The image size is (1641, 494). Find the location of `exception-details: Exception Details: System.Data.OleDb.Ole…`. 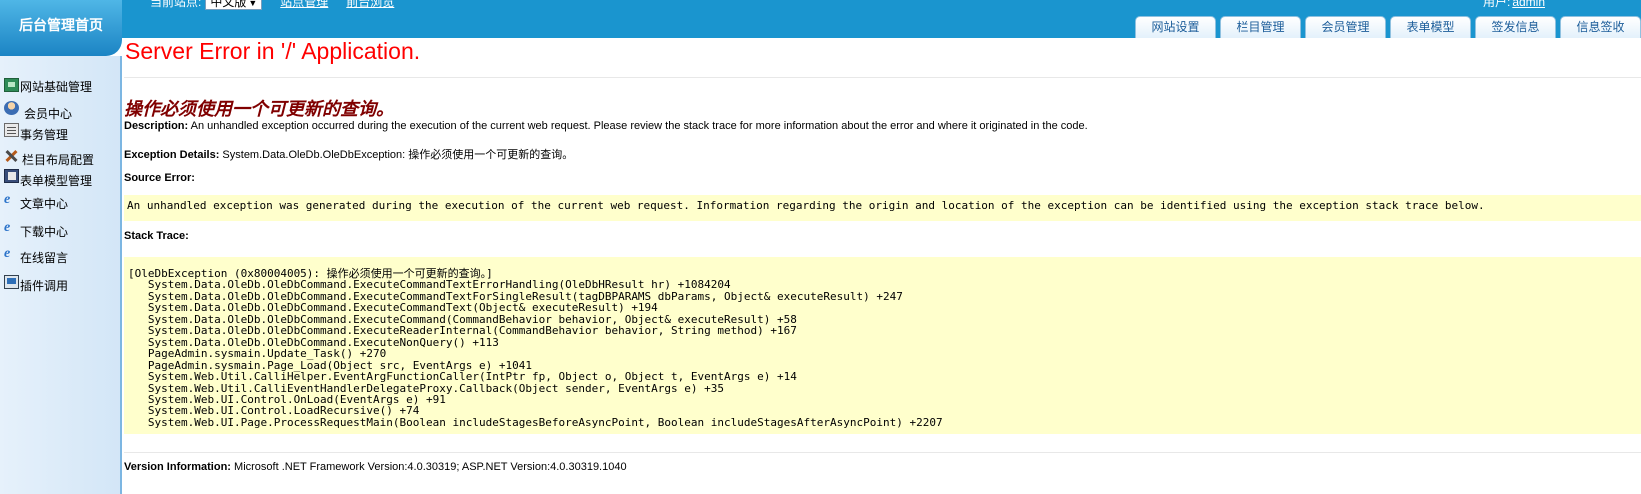

exception-details: Exception Details: System.Data.OleDb.Ole… is located at coordinates (348, 154).